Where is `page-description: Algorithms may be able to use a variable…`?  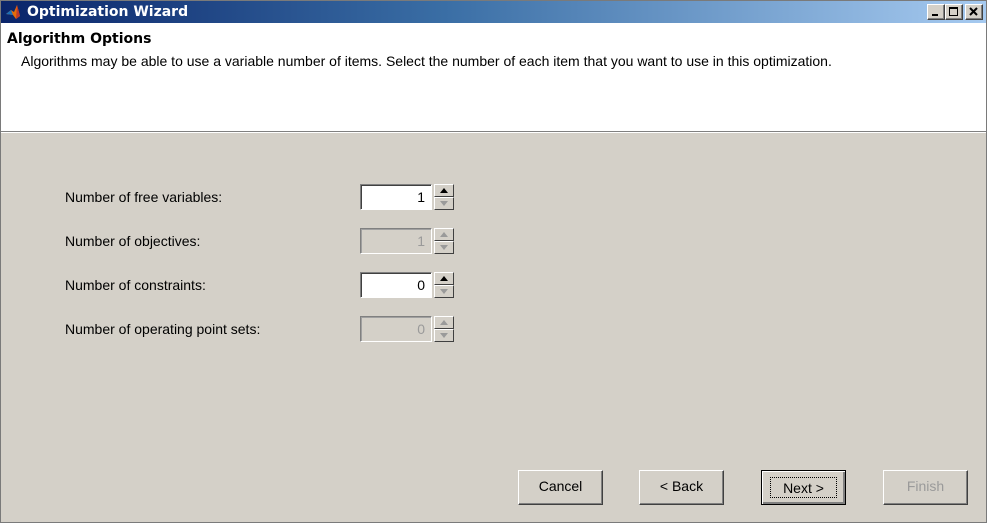
page-description: Algorithms may be able to use a variable… is located at coordinates (426, 61).